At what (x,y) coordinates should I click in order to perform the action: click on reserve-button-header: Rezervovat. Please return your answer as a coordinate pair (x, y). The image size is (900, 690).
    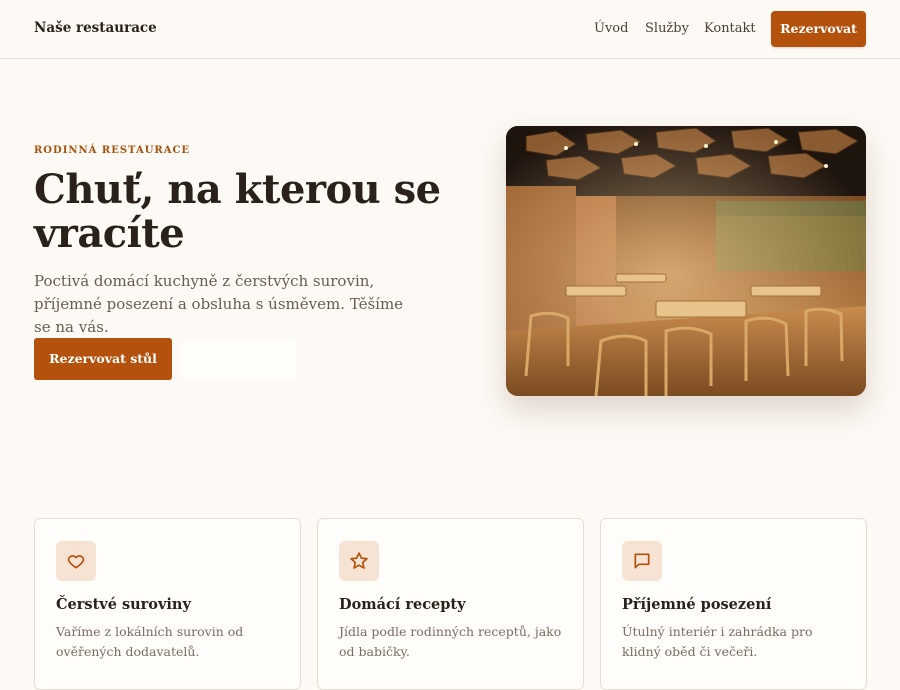
    Looking at the image, I should click on (818, 29).